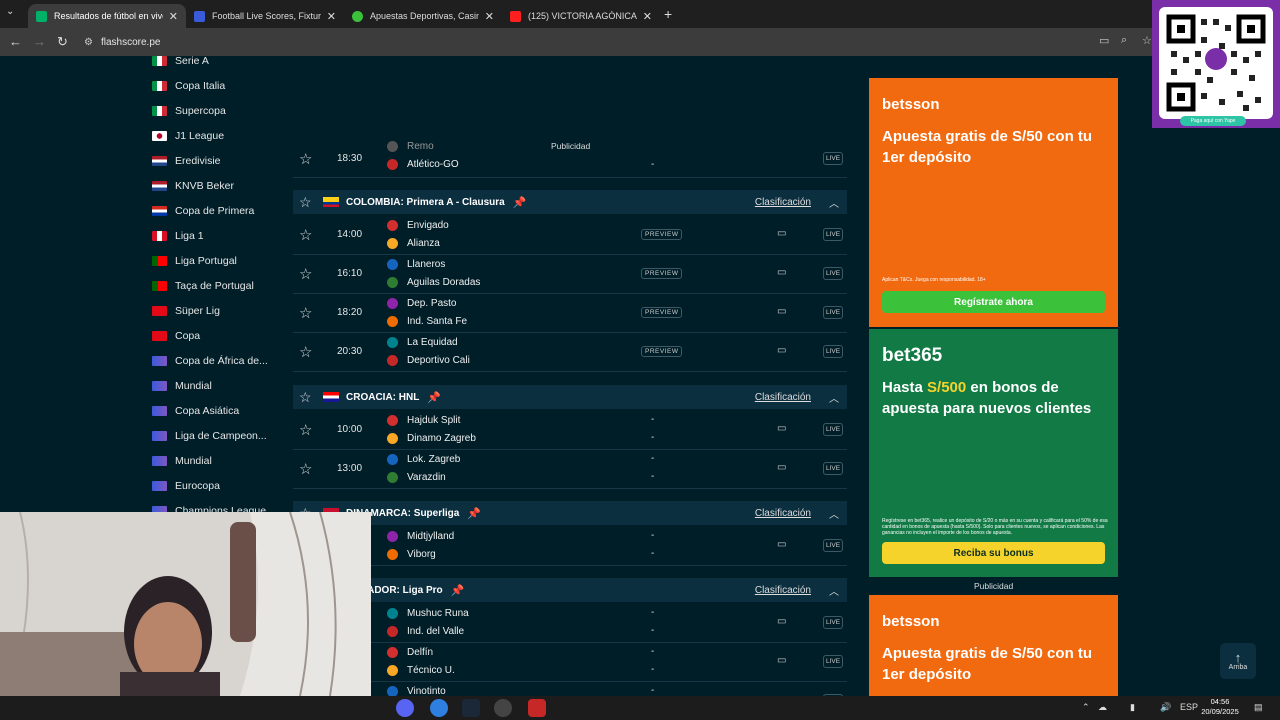 This screenshot has height=720, width=1280. Describe the element at coordinates (39, 41) in the screenshot. I see `forward-icon: →` at that location.